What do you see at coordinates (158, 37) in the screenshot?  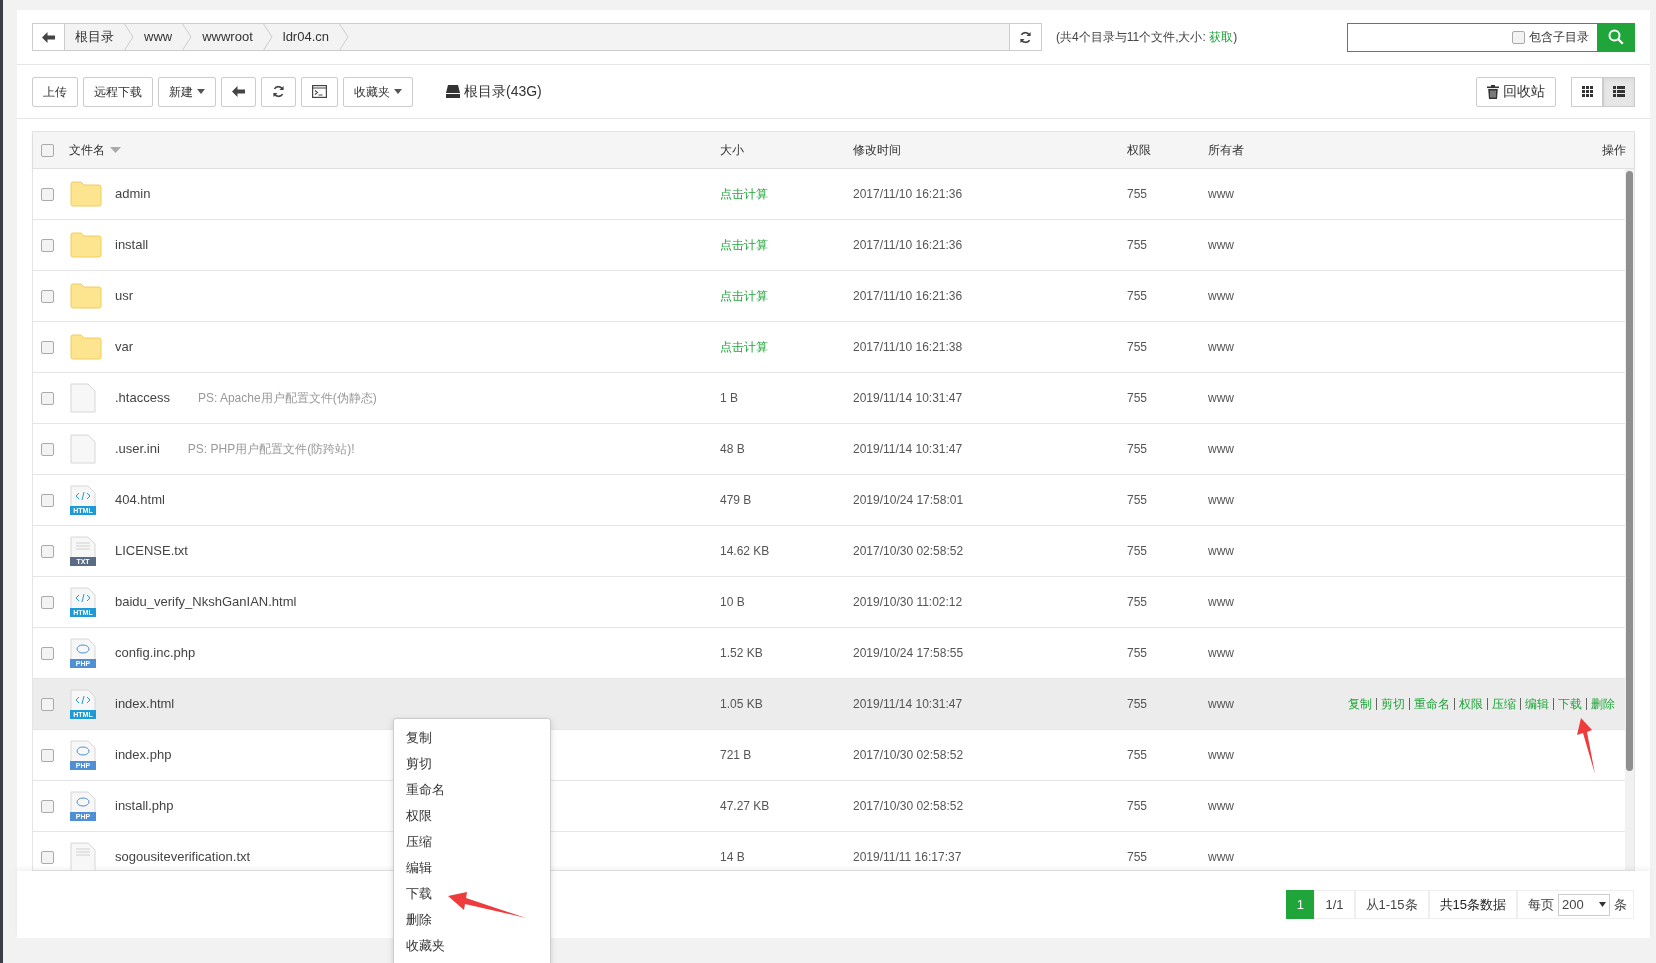 I see `breadcrumb-link: www` at bounding box center [158, 37].